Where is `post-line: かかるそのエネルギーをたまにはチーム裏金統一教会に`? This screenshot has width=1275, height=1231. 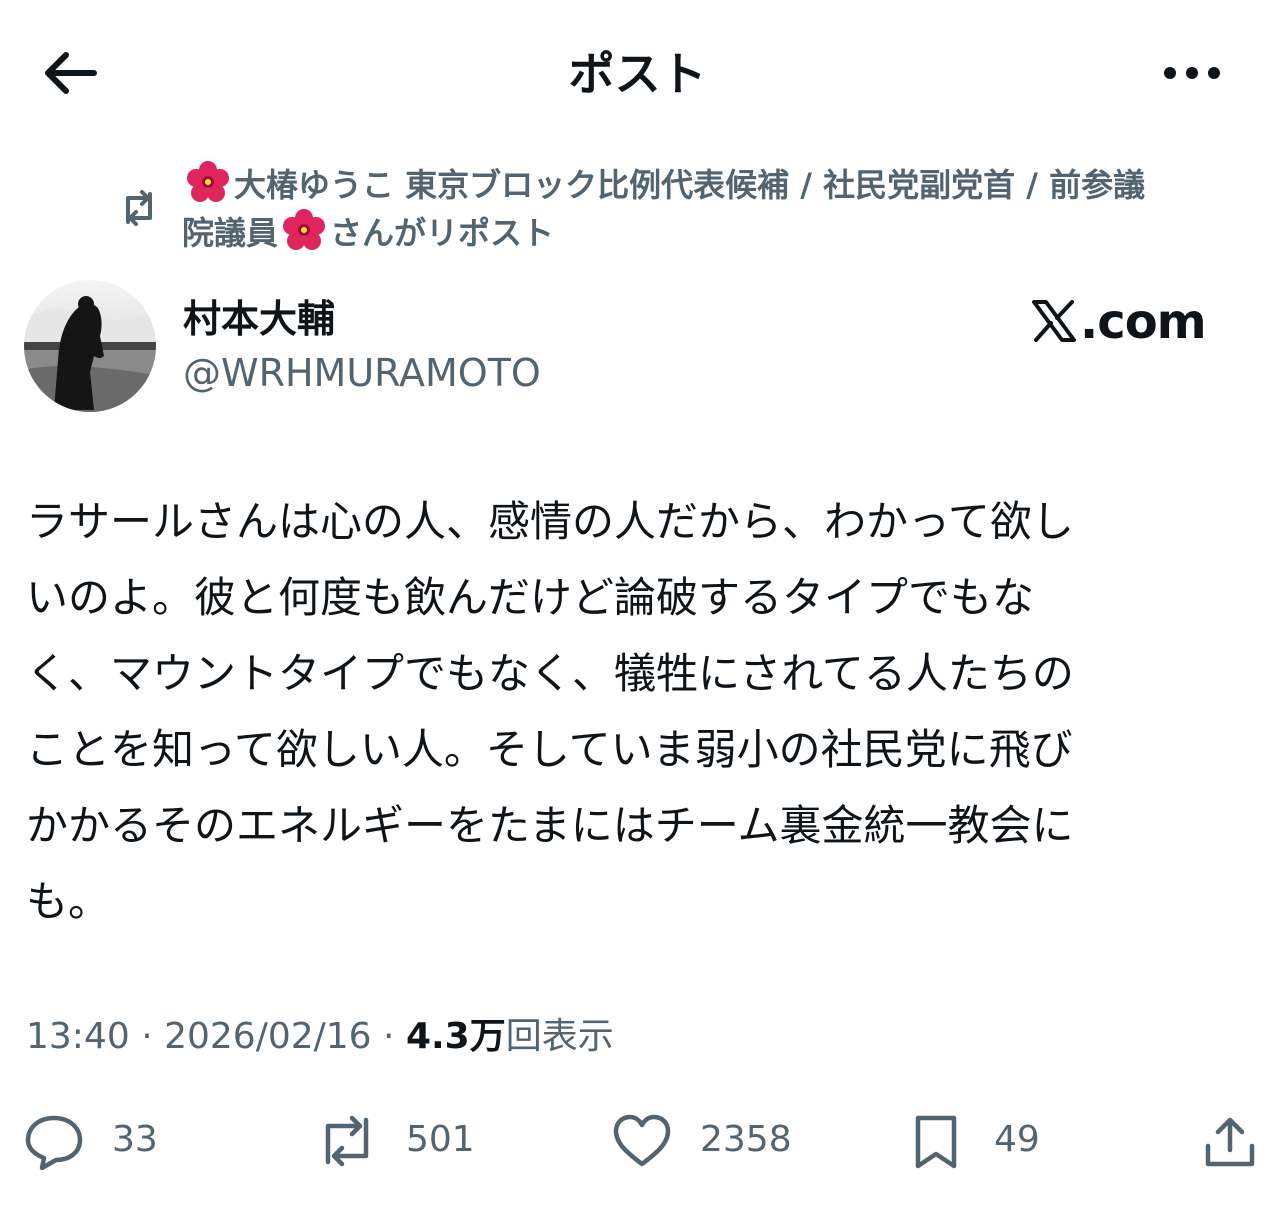
post-line: かかるそのエネルギーをたまにはチーム裏金統一教会に is located at coordinates (550, 825).